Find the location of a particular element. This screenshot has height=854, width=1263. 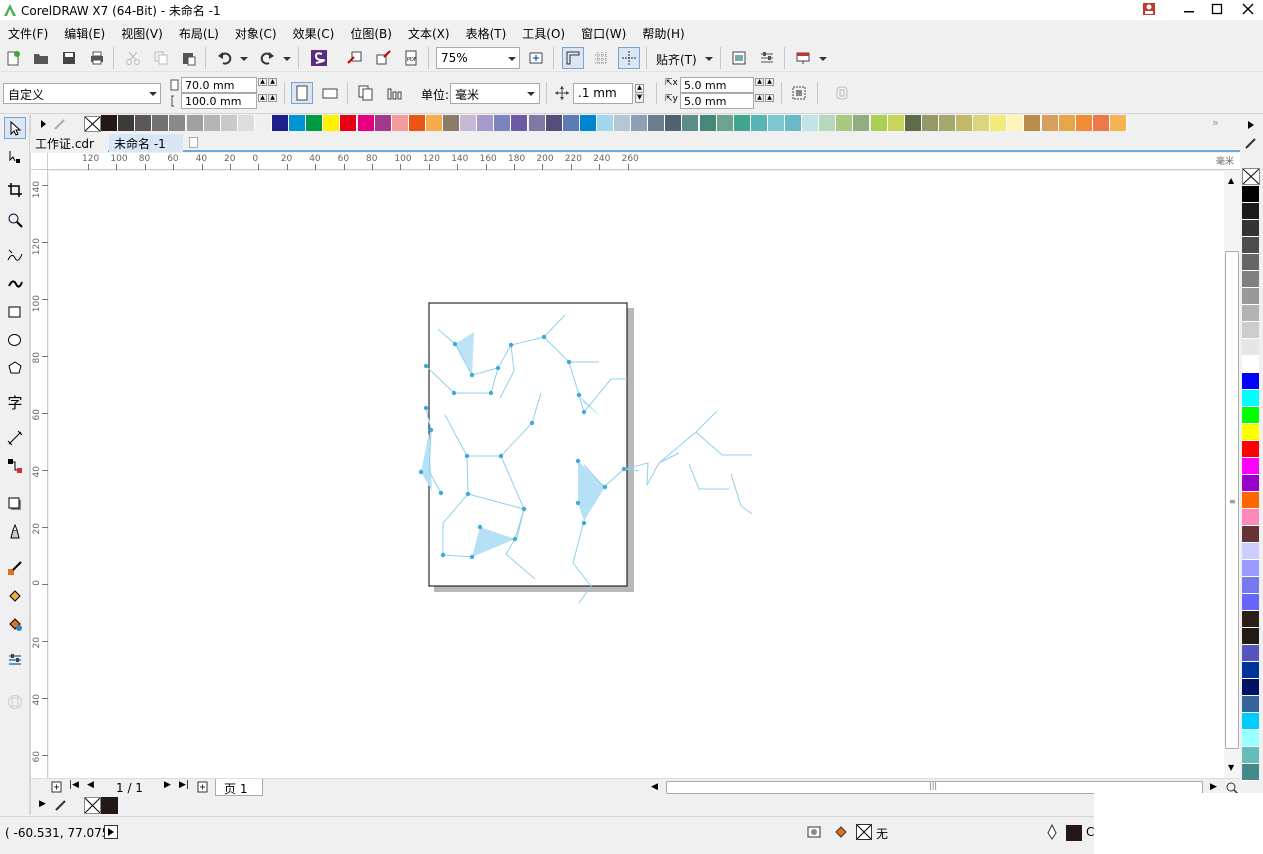

new-tab-icon is located at coordinates (193, 142).